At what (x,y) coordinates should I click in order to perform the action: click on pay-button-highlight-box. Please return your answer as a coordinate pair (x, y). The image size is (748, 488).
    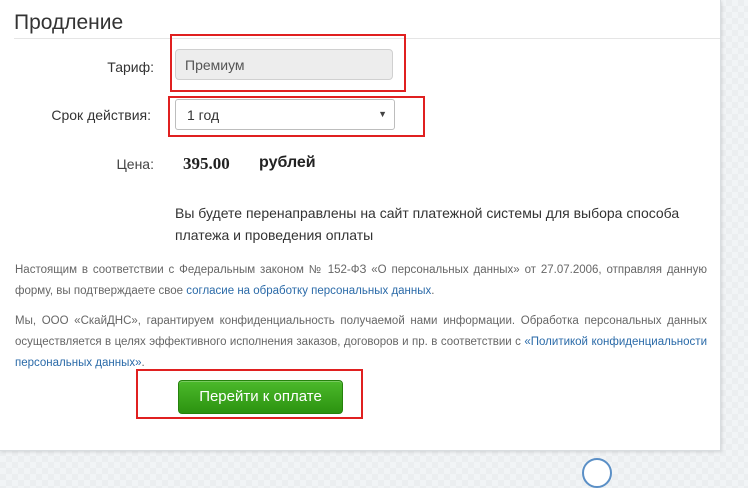
    Looking at the image, I should click on (249, 394).